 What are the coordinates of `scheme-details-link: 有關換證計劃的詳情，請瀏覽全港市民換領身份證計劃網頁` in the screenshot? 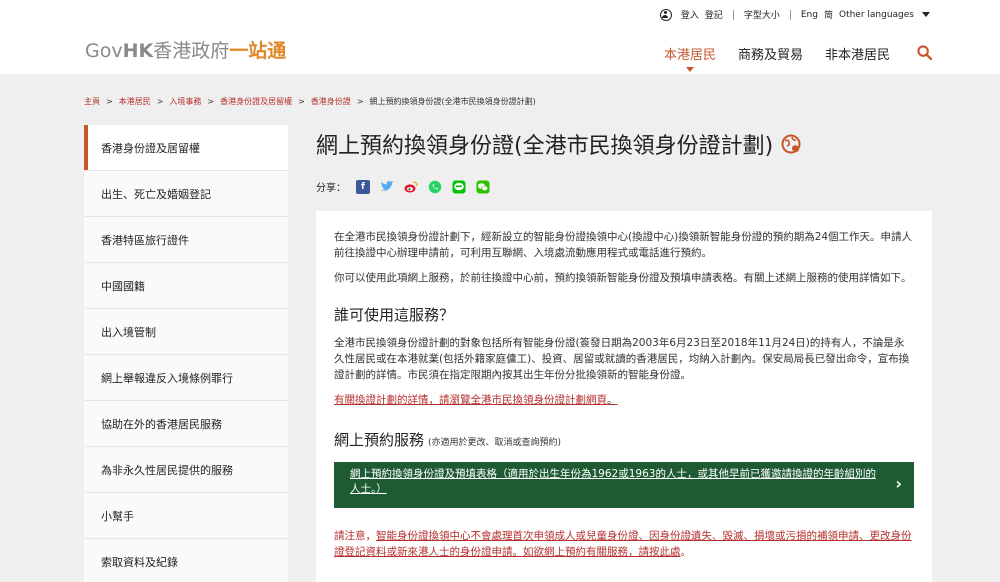 It's located at (470, 400).